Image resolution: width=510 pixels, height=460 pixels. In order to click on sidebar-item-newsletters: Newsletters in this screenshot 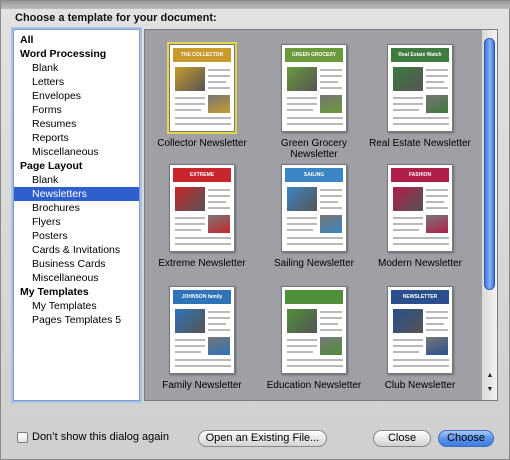, I will do `click(76, 194)`.